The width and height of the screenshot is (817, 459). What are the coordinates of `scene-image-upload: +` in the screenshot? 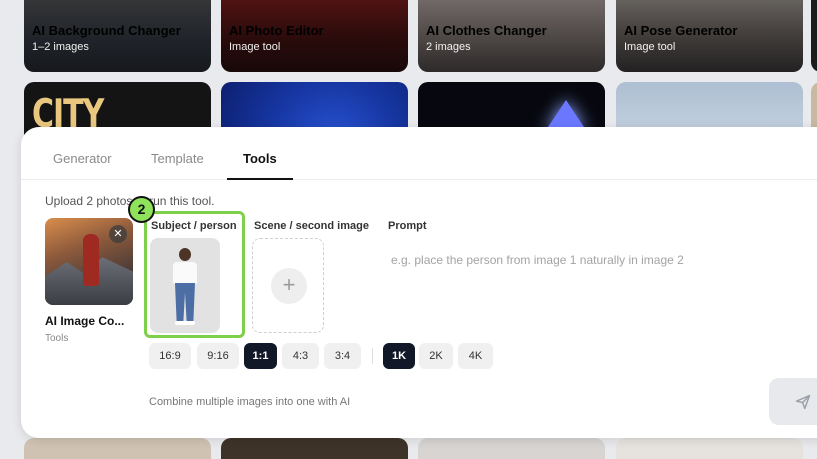 It's located at (288, 285).